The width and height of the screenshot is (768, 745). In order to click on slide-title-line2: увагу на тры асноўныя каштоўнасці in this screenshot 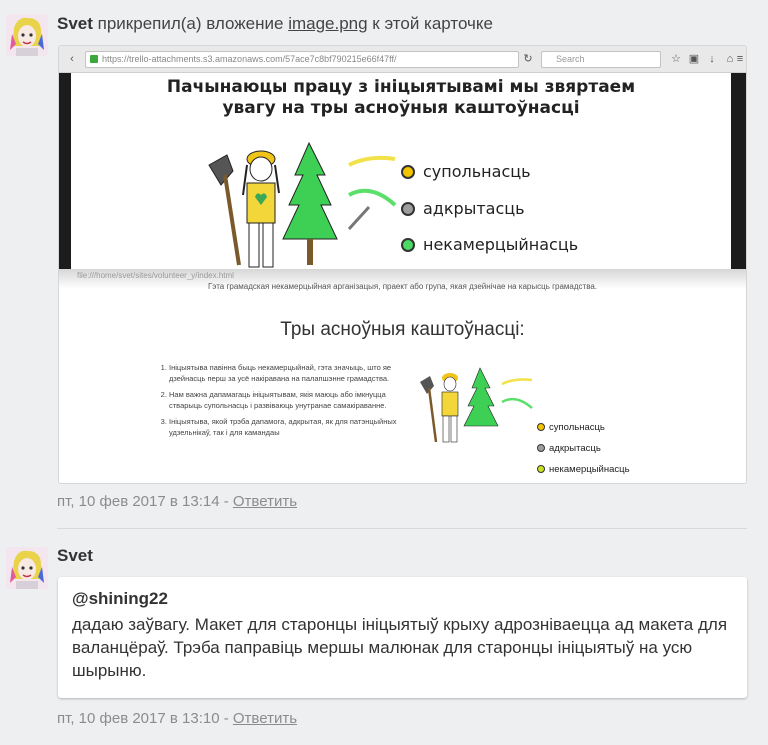, I will do `click(401, 108)`.